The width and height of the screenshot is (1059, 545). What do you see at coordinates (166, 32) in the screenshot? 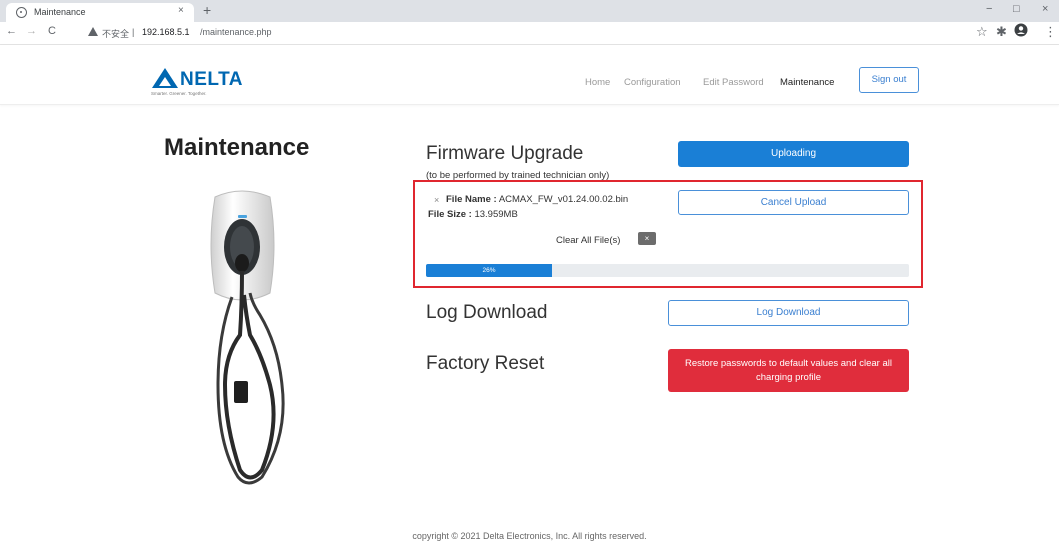
I see `url-host: 192.168.5.1` at bounding box center [166, 32].